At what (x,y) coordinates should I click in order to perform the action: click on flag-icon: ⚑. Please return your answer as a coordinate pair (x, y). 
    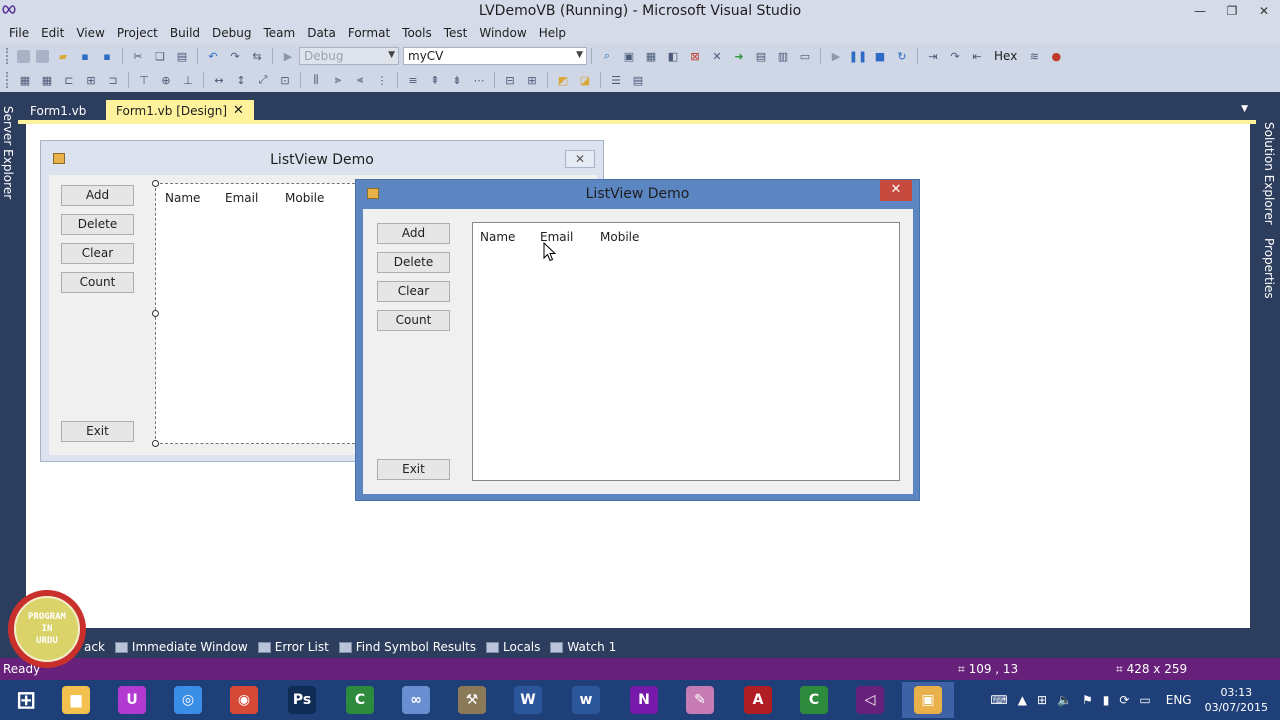
    Looking at the image, I should click on (1087, 700).